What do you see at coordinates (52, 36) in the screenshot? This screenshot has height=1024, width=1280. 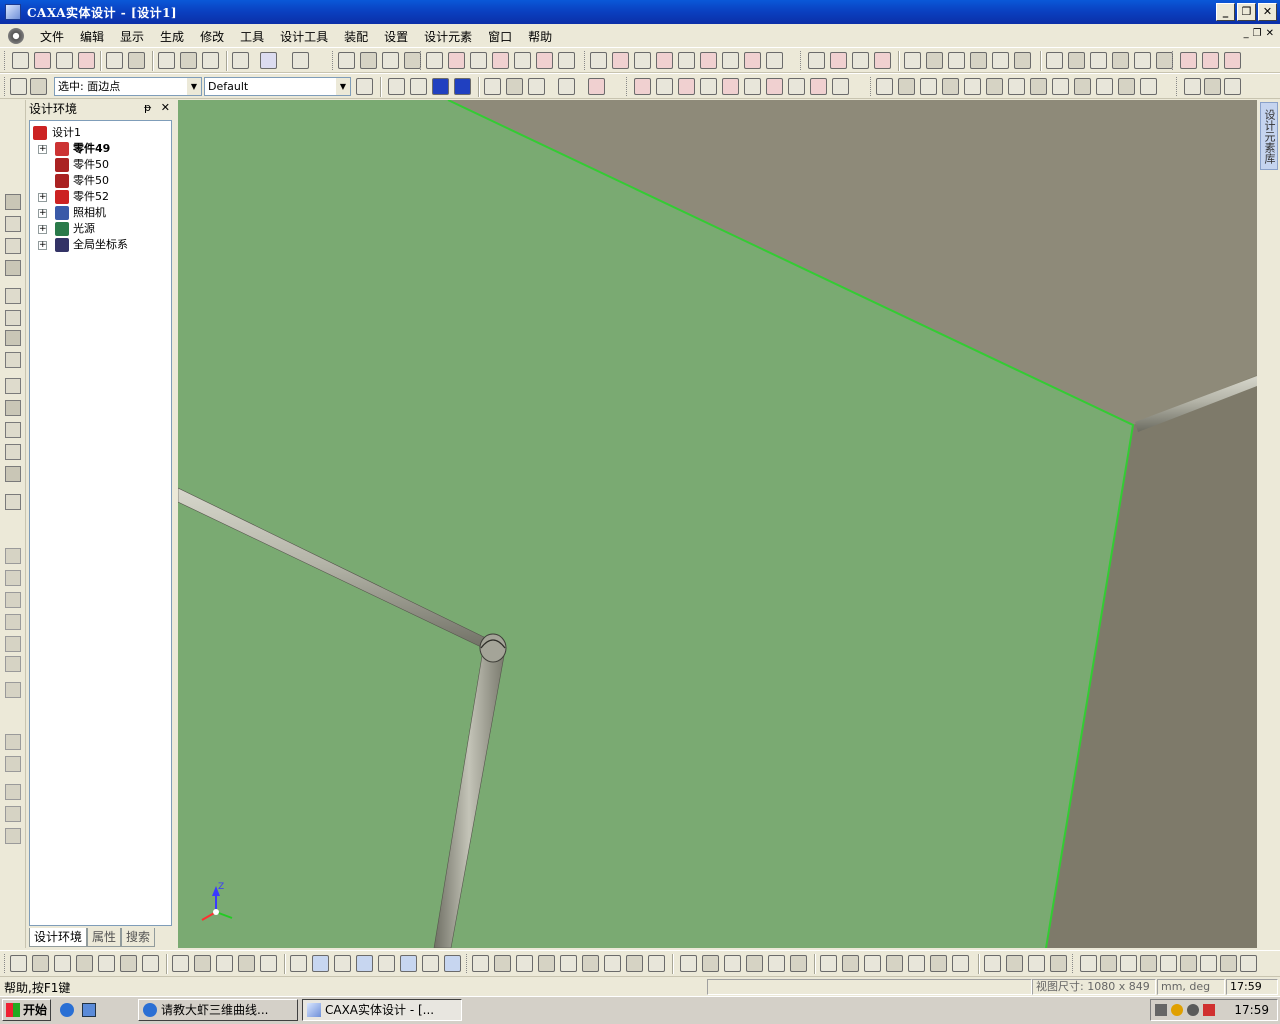 I see `menu-file: 文件` at bounding box center [52, 36].